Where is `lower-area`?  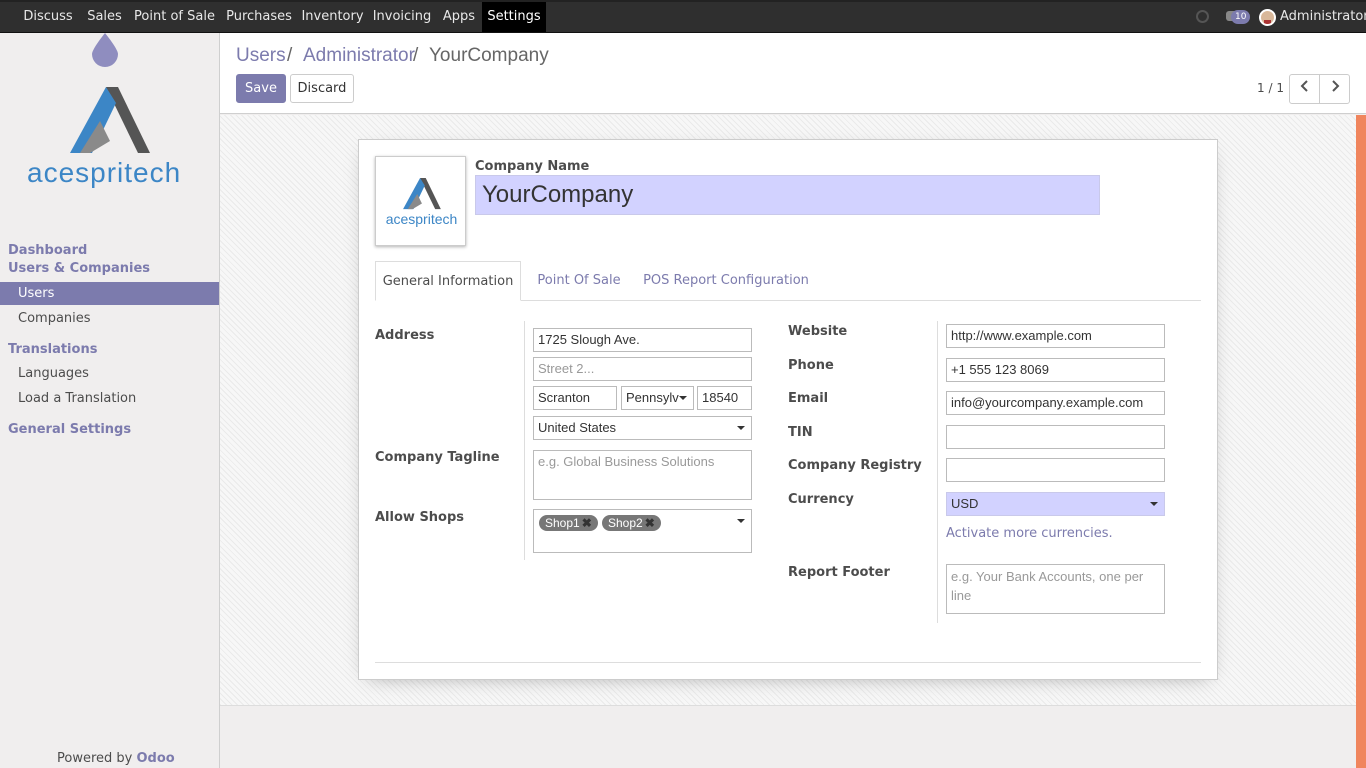
lower-area is located at coordinates (788, 736).